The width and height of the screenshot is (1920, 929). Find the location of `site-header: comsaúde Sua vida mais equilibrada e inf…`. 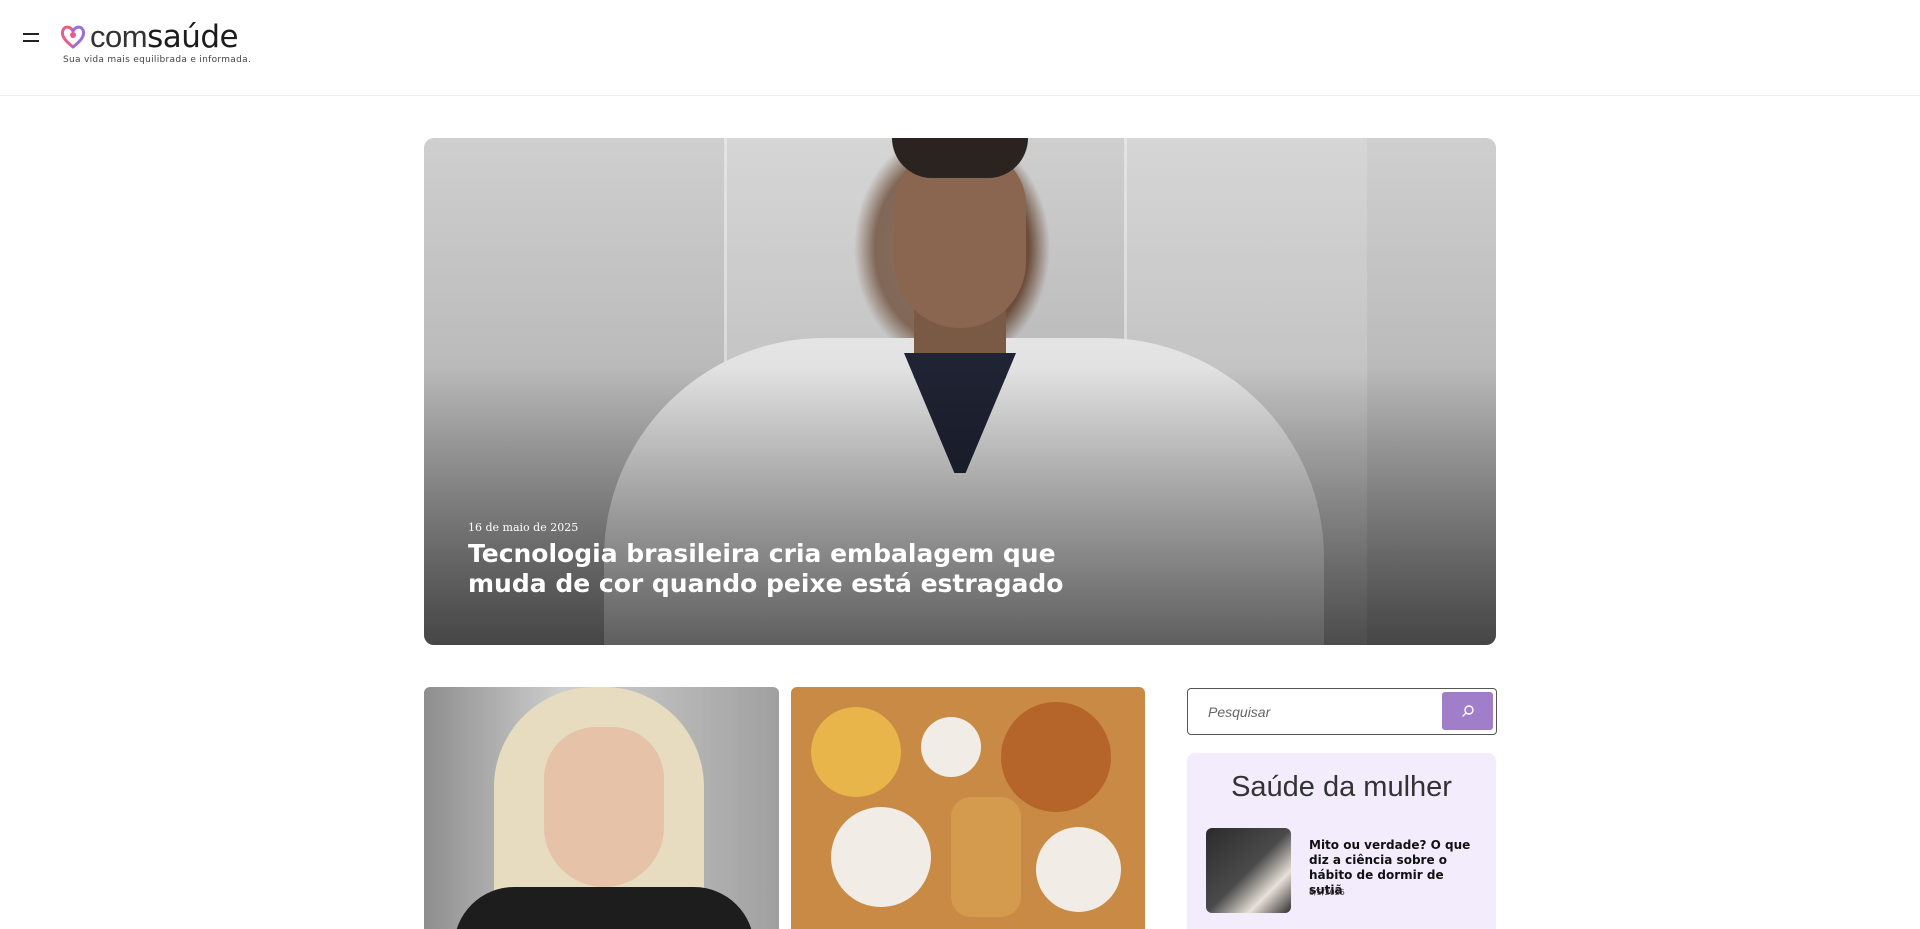

site-header: comsaúde Sua vida mais equilibrada e inf… is located at coordinates (960, 48).